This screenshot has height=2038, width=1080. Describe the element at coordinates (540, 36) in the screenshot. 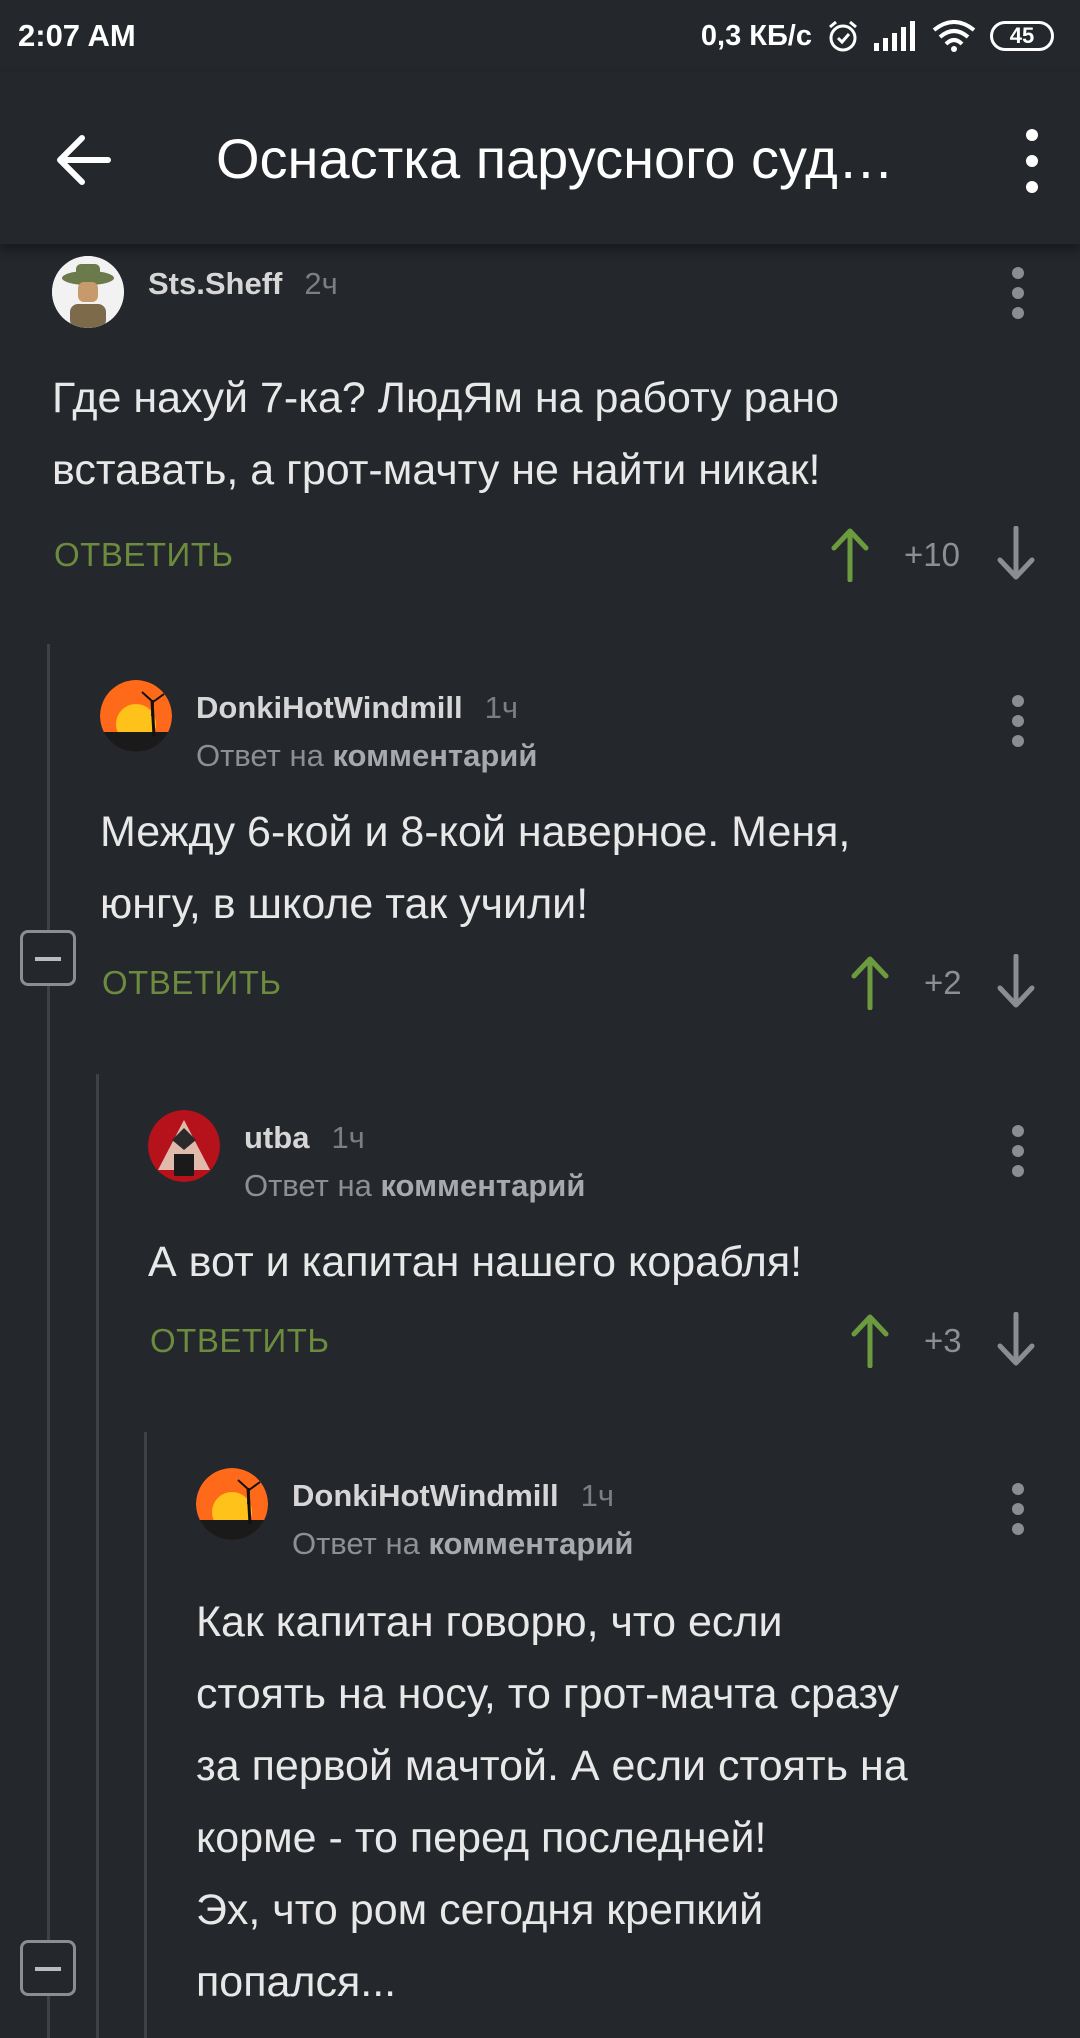

I see `status-bar: 2:07 AM 0,3 КБ/с 45` at that location.